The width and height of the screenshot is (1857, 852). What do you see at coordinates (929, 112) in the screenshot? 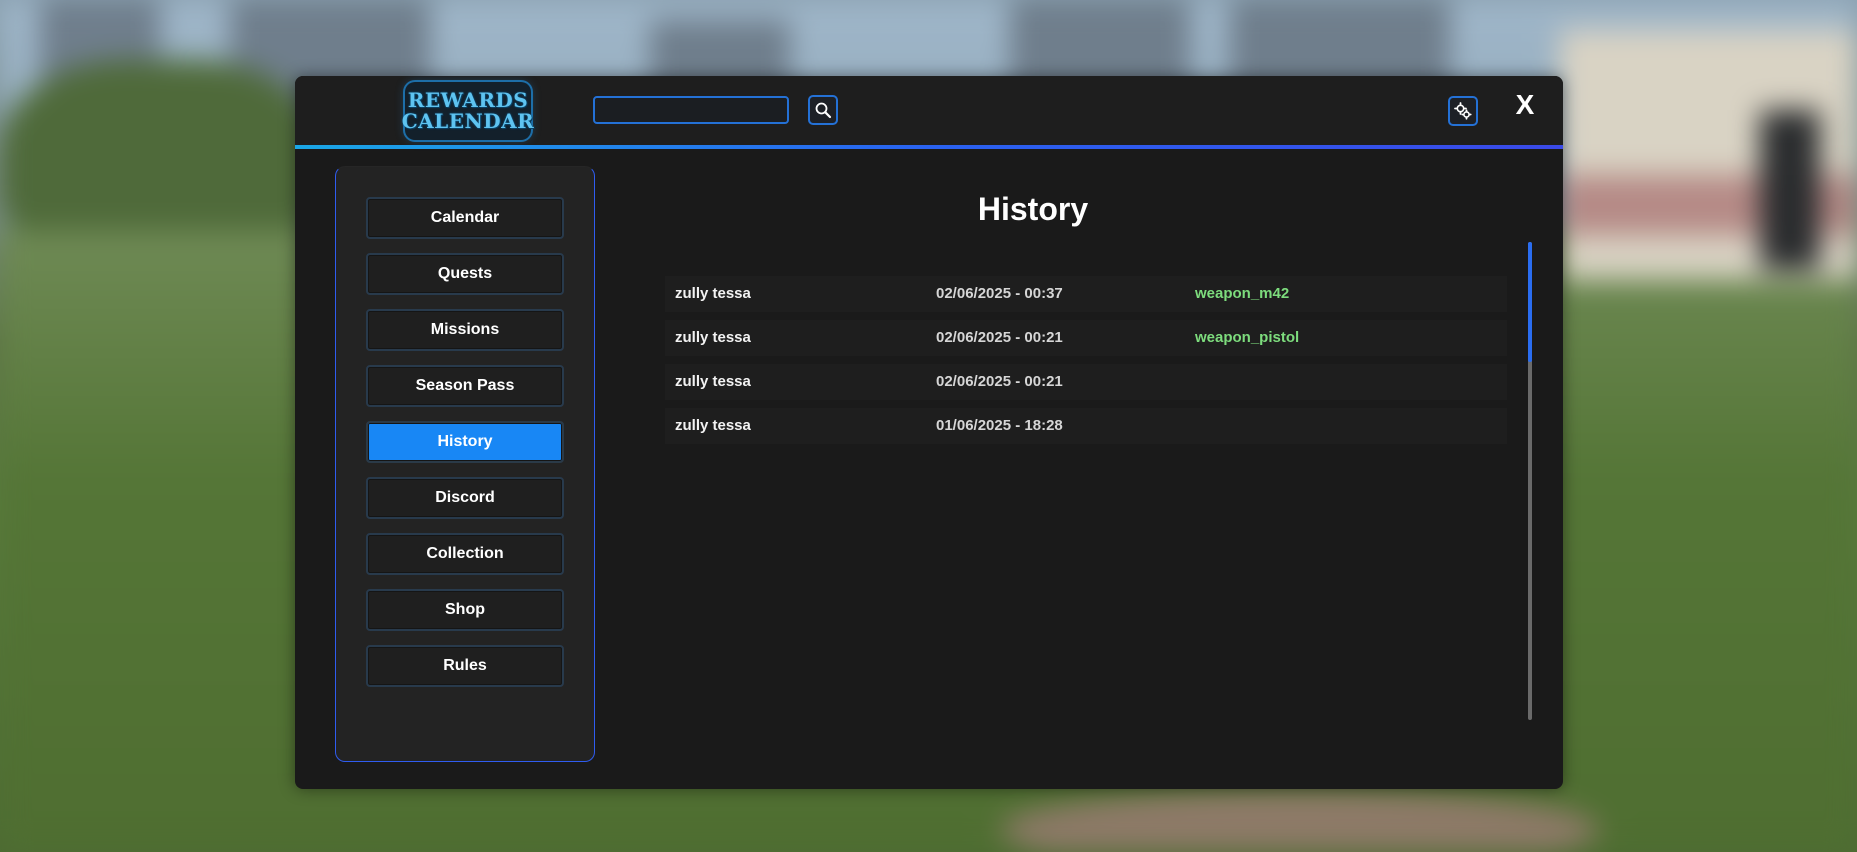
I see `header-bar: REWARDS CALENDAR X` at bounding box center [929, 112].